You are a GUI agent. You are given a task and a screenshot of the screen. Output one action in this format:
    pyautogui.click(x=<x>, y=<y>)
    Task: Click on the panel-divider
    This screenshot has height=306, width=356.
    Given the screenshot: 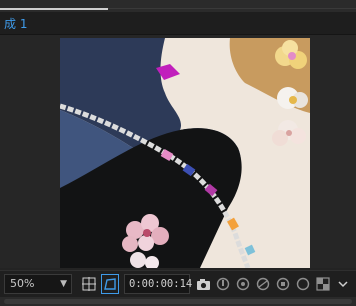 What is the action you would take?
    pyautogui.click(x=232, y=8)
    